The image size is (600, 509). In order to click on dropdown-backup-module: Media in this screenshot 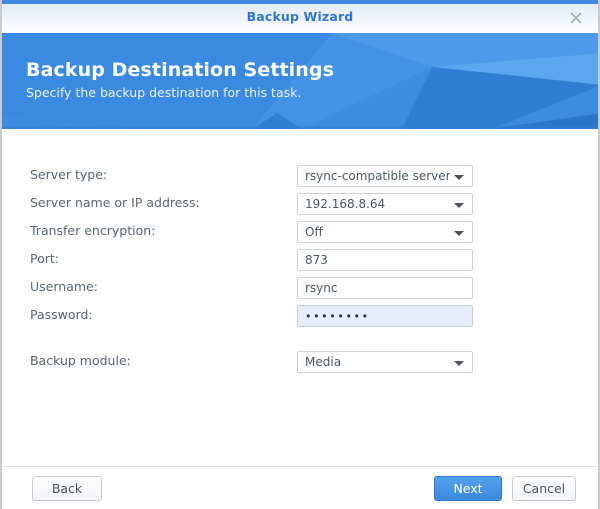, I will do `click(385, 362)`.